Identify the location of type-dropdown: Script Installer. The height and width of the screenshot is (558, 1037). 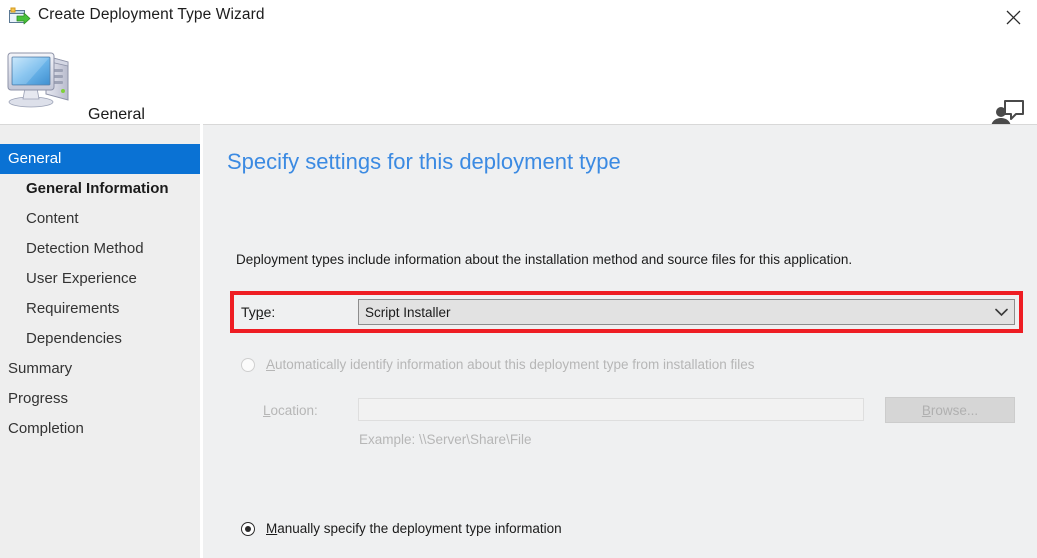
(686, 312).